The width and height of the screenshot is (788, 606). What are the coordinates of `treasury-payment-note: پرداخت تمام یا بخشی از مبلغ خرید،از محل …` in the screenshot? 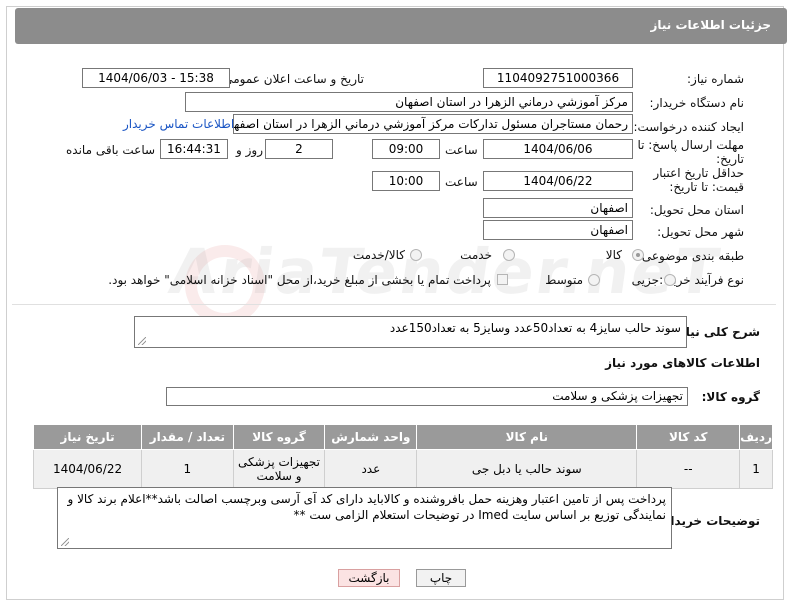 It's located at (299, 280).